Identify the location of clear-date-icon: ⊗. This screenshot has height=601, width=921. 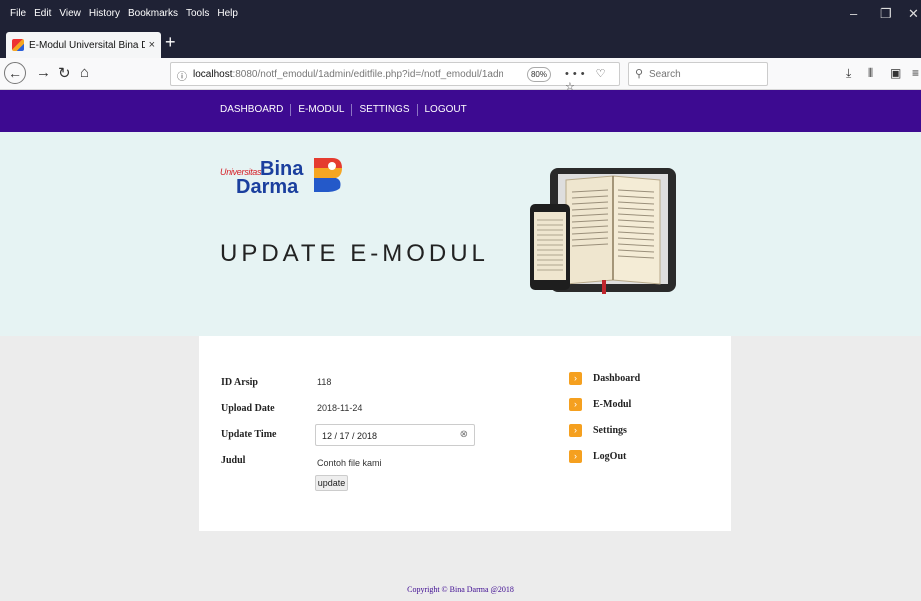
(464, 434).